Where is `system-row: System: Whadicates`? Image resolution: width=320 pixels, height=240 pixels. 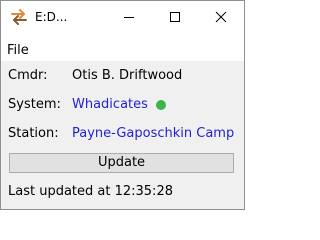
system-row: System: Whadicates is located at coordinates (122, 105).